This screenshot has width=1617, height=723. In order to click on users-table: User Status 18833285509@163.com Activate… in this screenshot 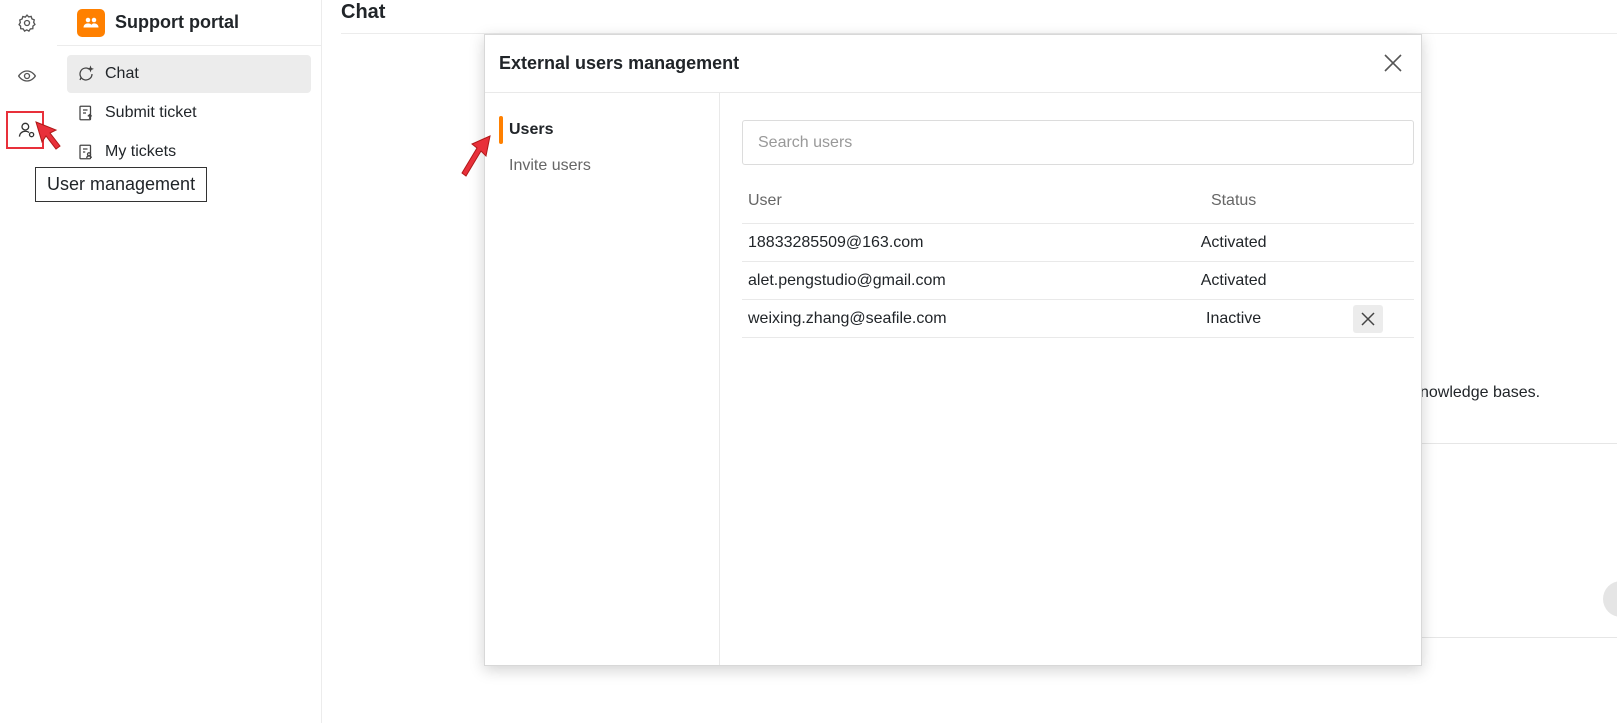, I will do `click(1078, 258)`.